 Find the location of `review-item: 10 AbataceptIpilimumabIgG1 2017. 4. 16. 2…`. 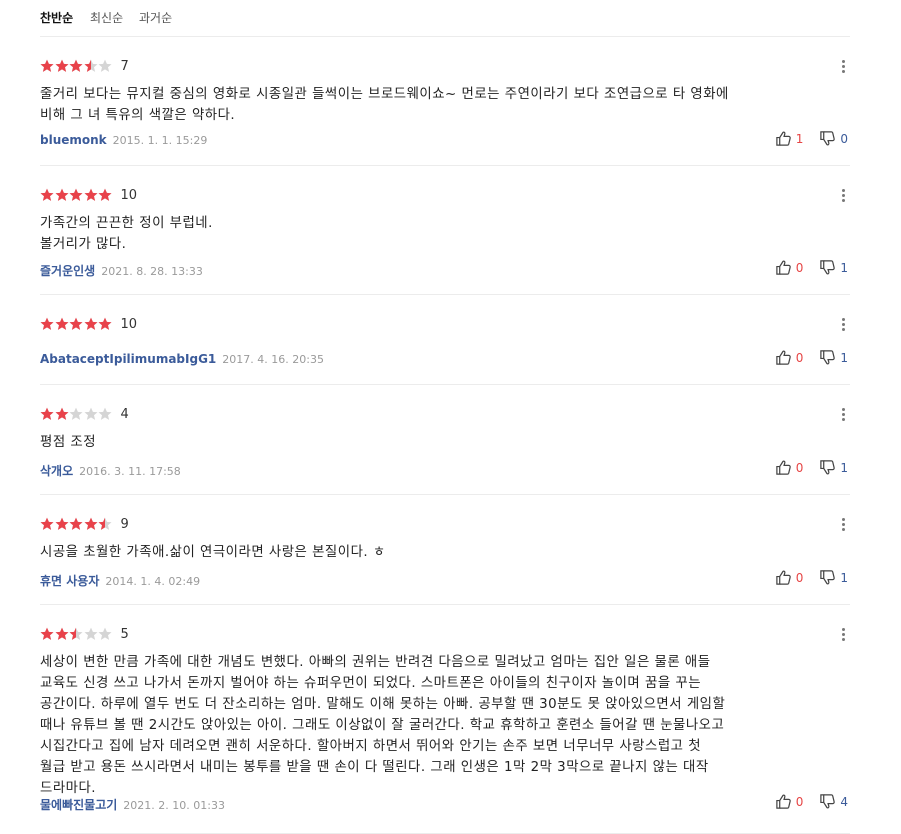

review-item: 10 AbataceptIpilimumabIgG1 2017. 4. 16. 2… is located at coordinates (445, 339).